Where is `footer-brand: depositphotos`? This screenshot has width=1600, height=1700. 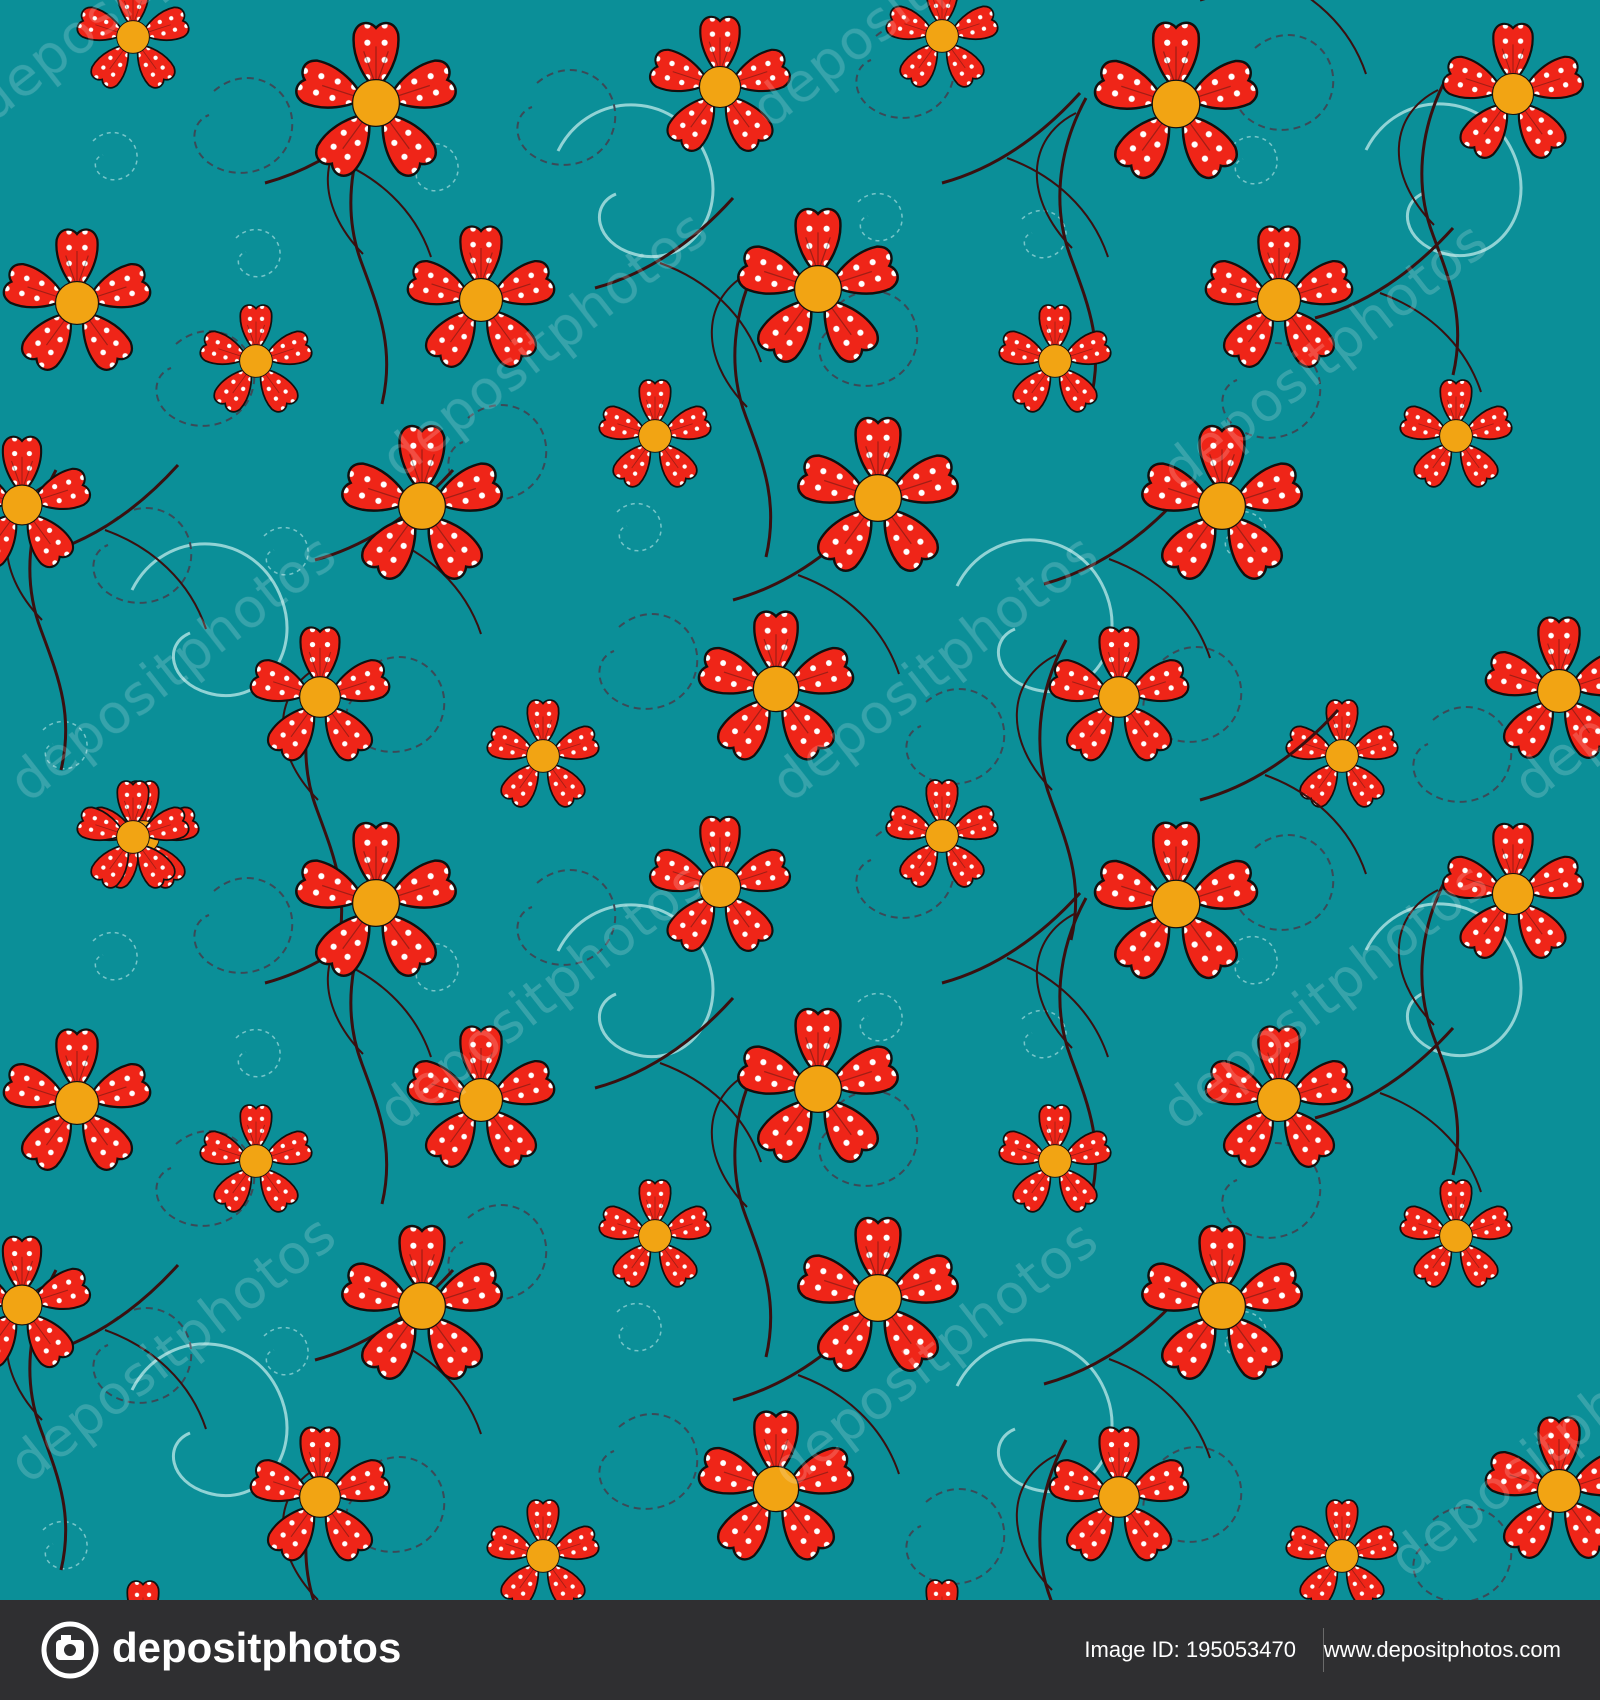 footer-brand: depositphotos is located at coordinates (257, 1647).